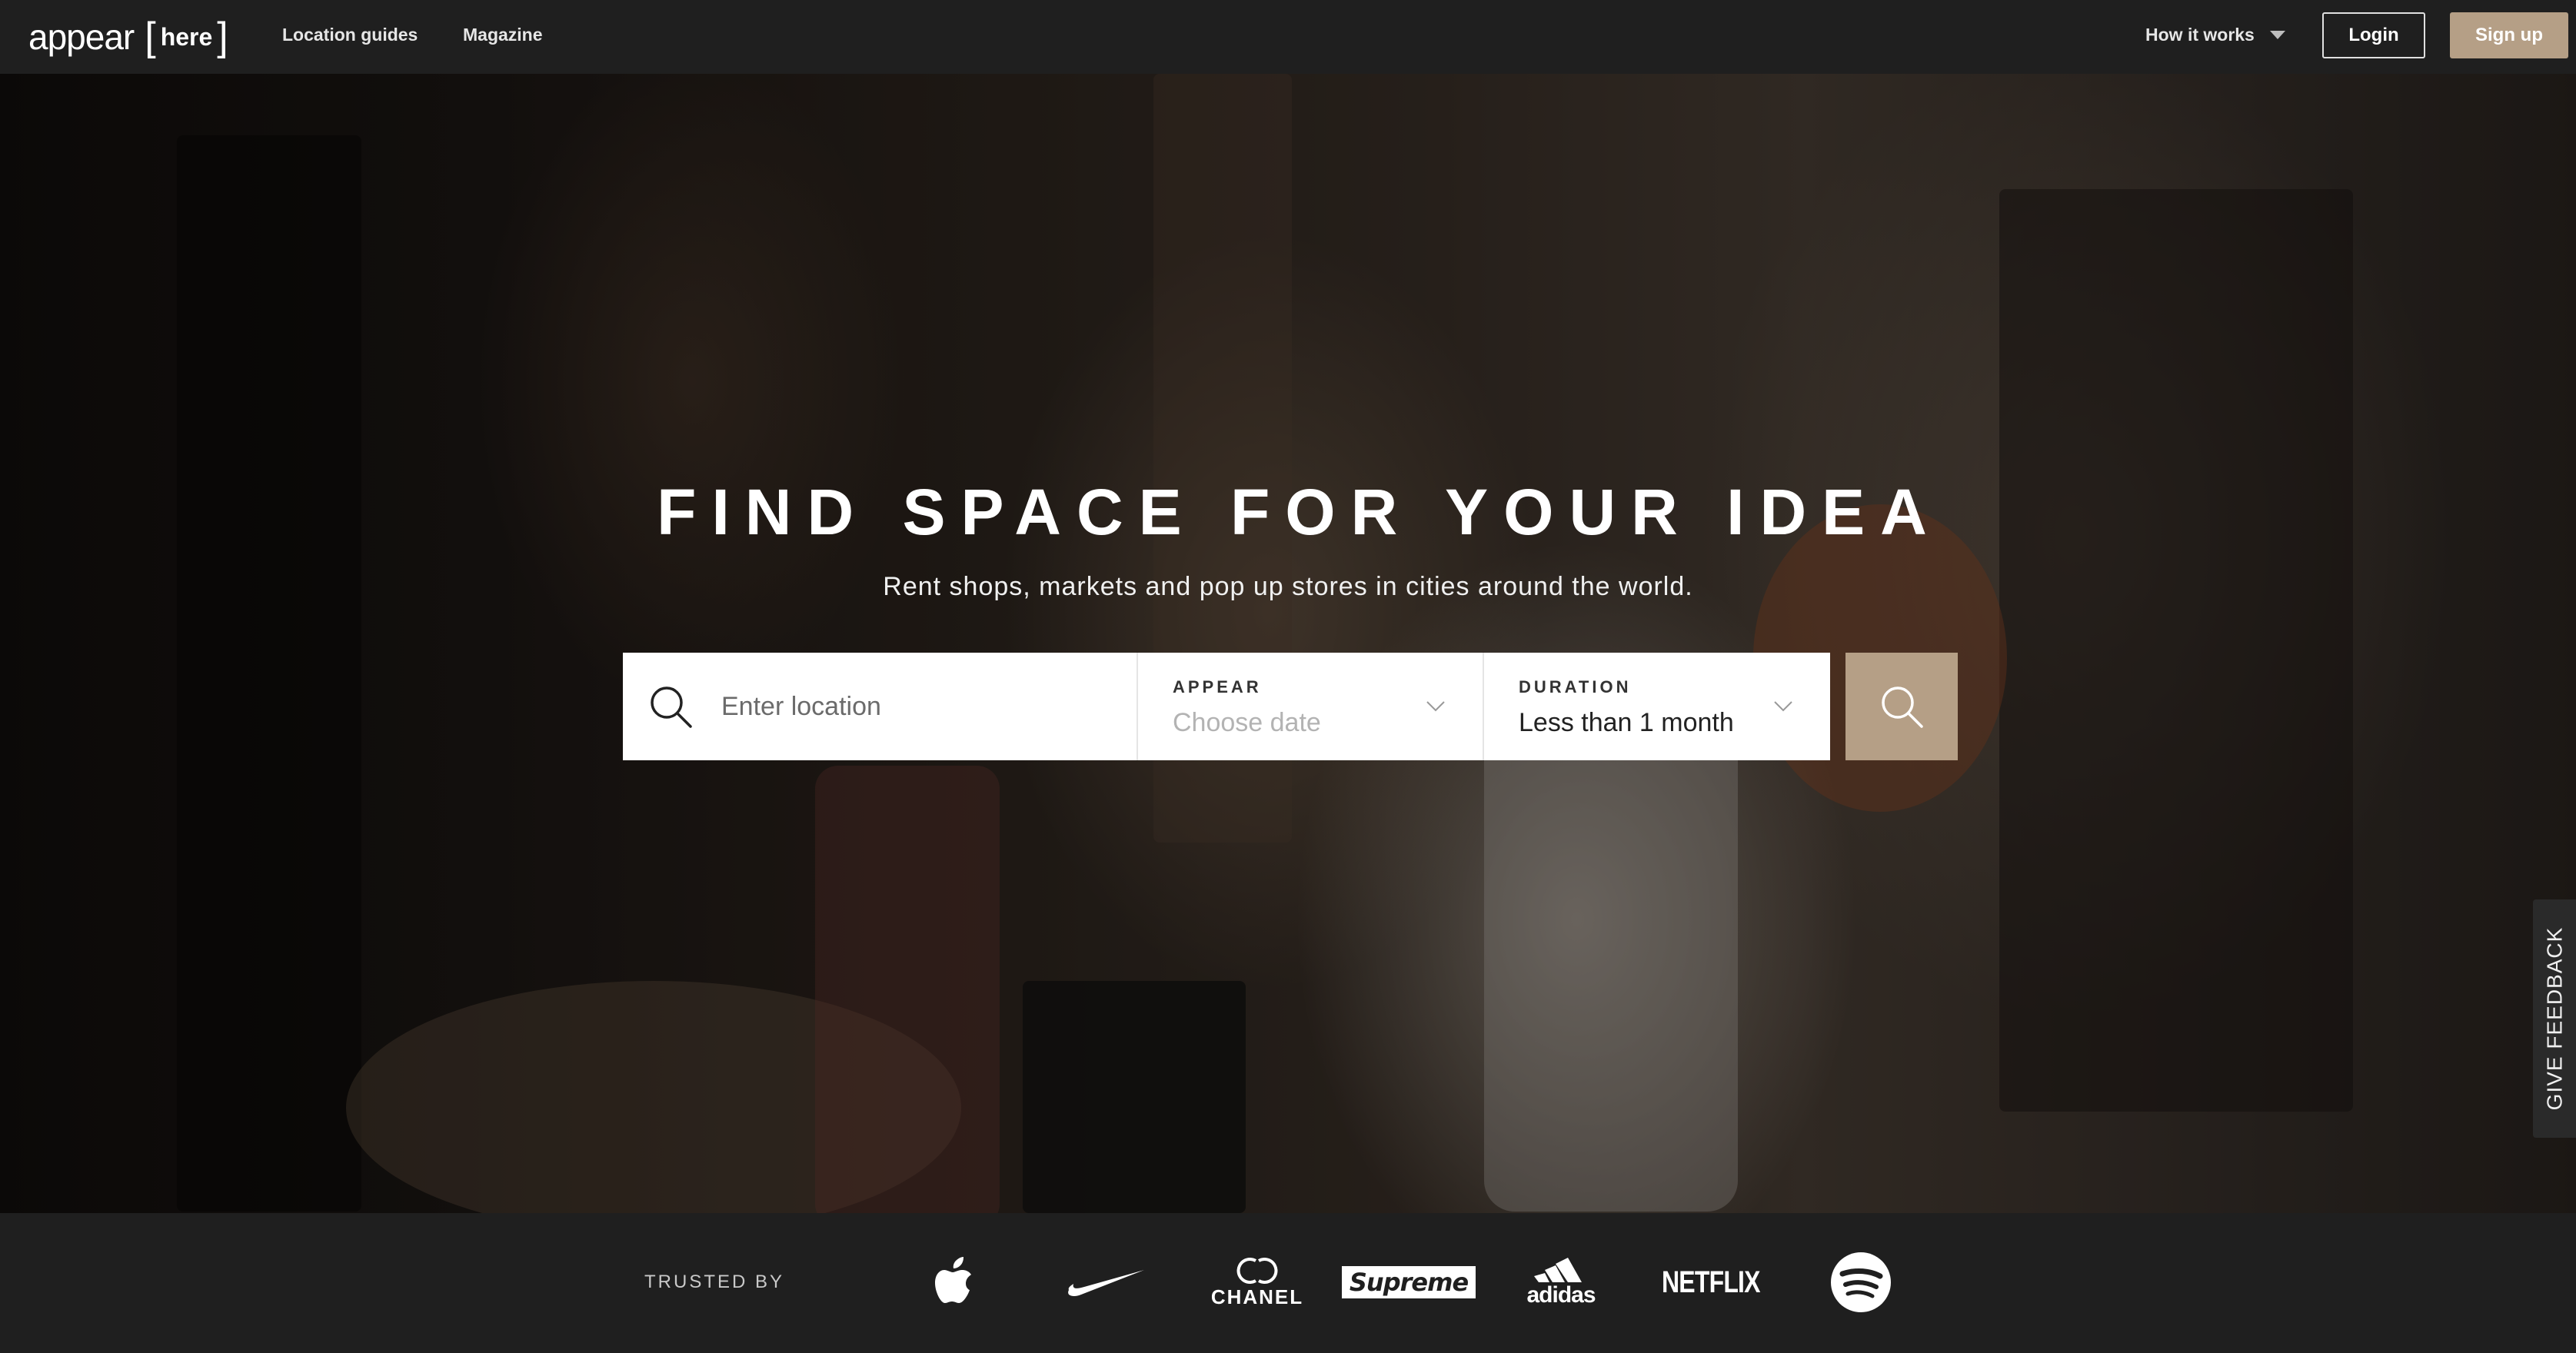 The height and width of the screenshot is (1353, 2576). I want to click on give-feedback-tab: GIVE FEEDBACK, so click(2555, 1018).